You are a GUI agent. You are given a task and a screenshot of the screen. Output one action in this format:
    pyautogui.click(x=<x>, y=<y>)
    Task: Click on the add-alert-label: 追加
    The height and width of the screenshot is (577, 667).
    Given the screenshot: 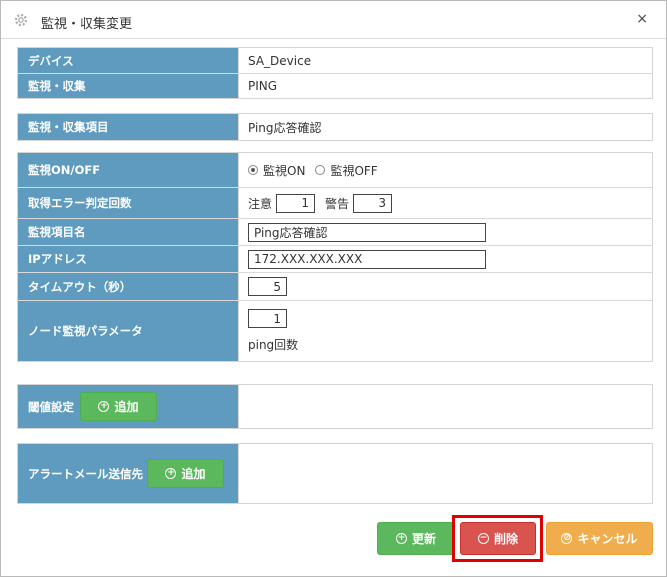 What is the action you would take?
    pyautogui.click(x=193, y=474)
    